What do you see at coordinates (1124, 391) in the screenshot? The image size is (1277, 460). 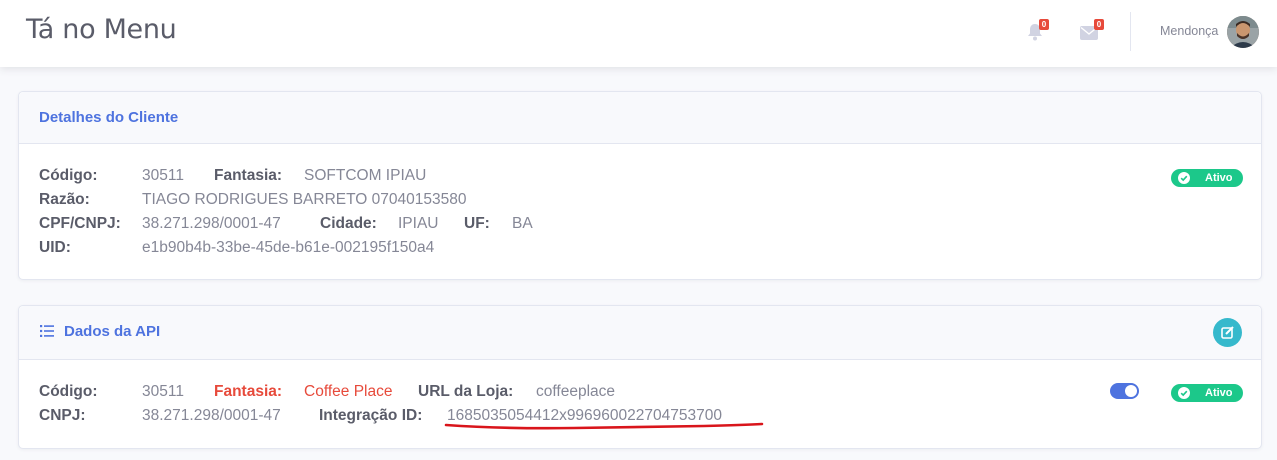 I see `api-active-toggle` at bounding box center [1124, 391].